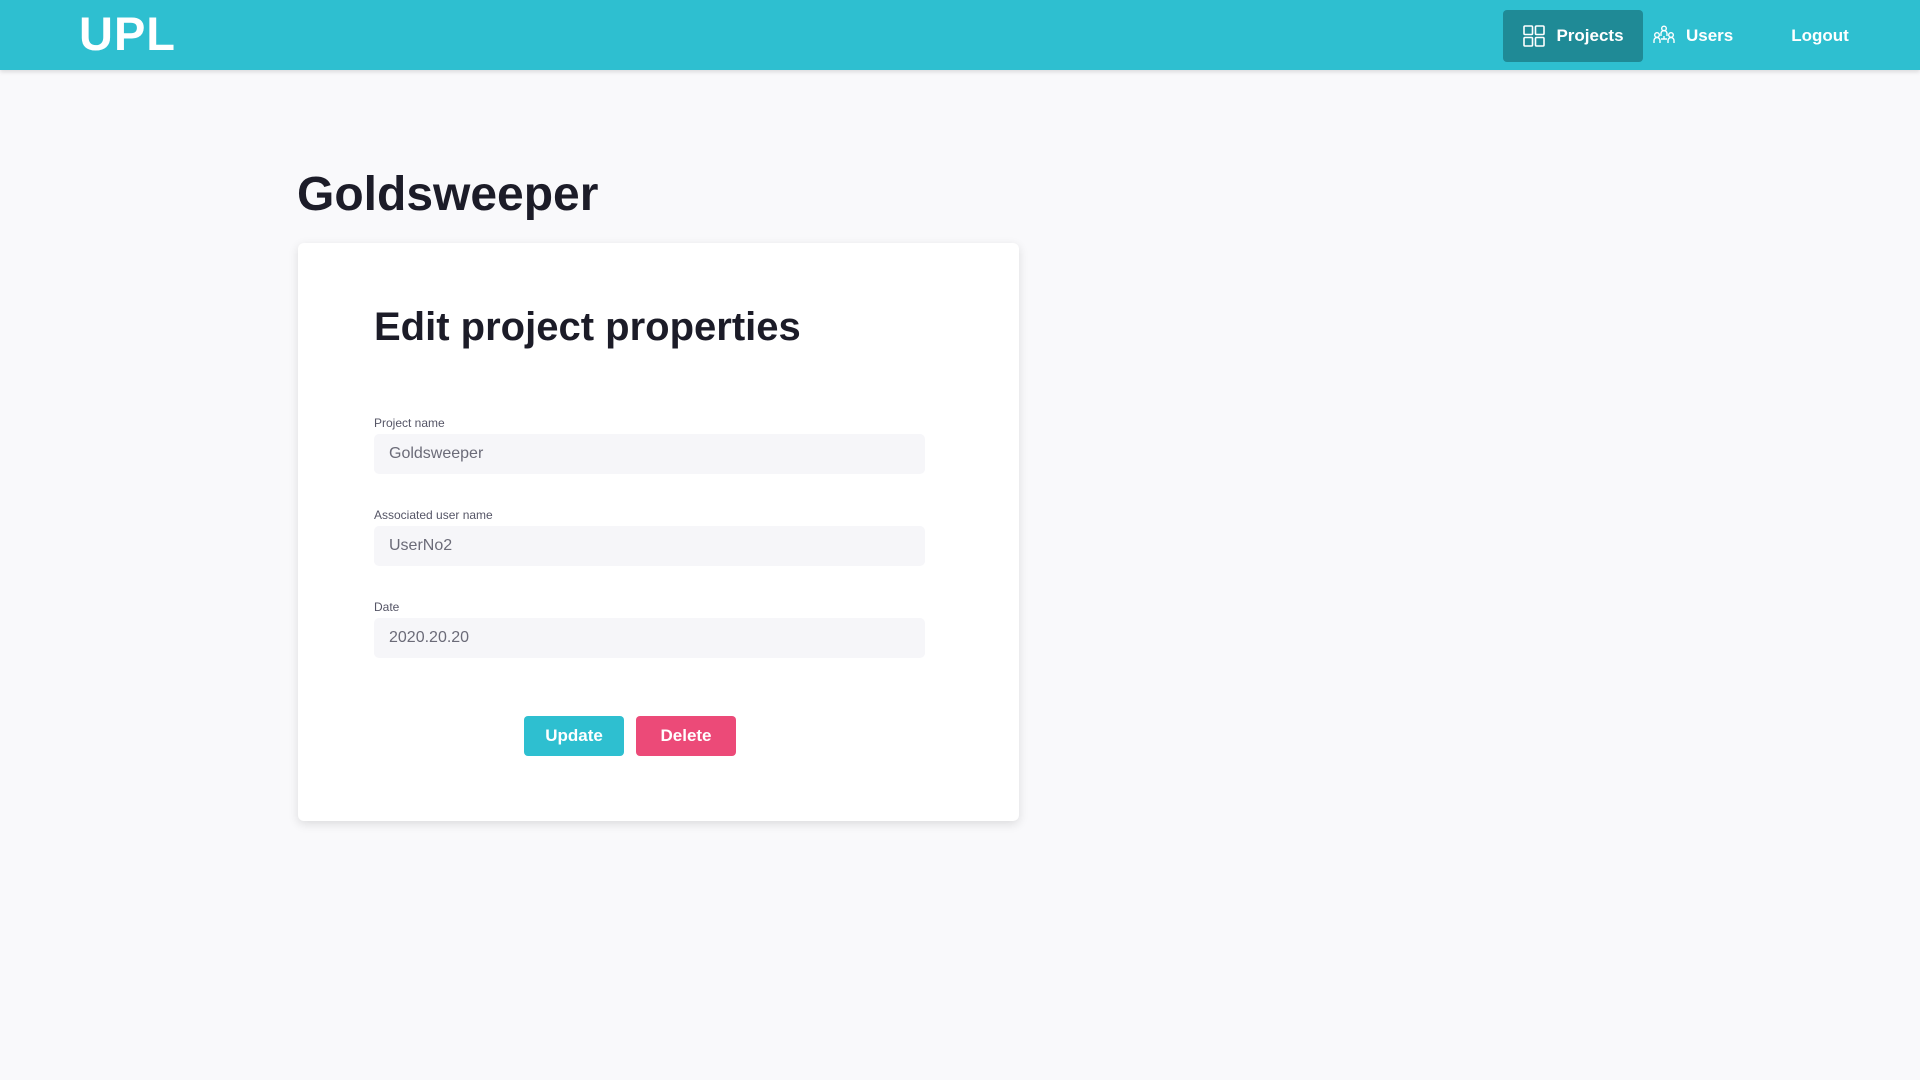  What do you see at coordinates (1590, 35) in the screenshot?
I see `nav-projects-label: Projects` at bounding box center [1590, 35].